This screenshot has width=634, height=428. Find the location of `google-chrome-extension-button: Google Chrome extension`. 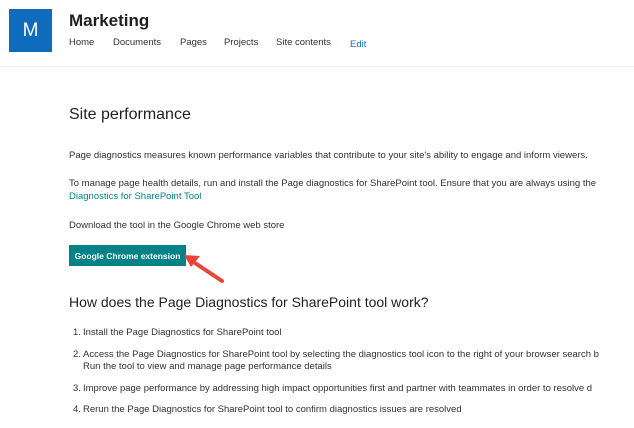

google-chrome-extension-button: Google Chrome extension is located at coordinates (127, 255).